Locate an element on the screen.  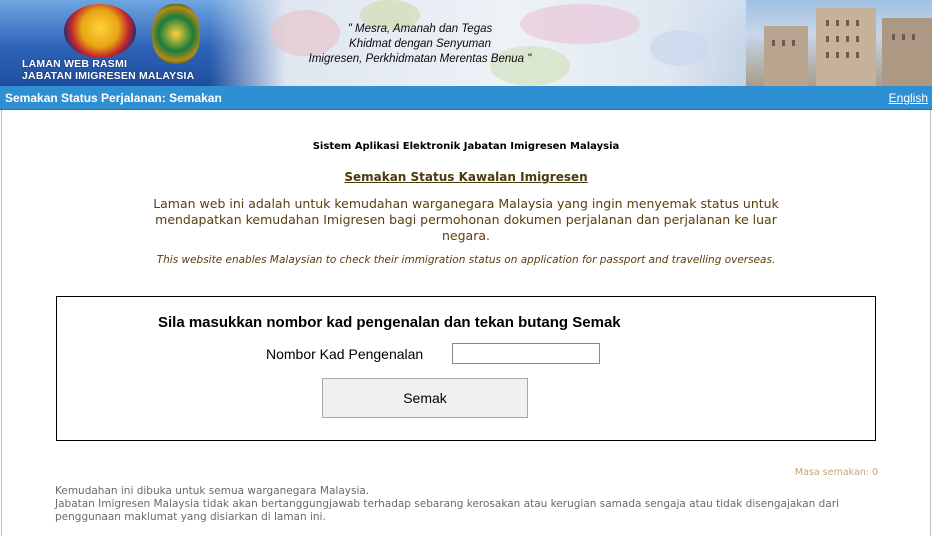
page-breadcrumb: Semakan Status Perjalanan: Semakan is located at coordinates (113, 98).